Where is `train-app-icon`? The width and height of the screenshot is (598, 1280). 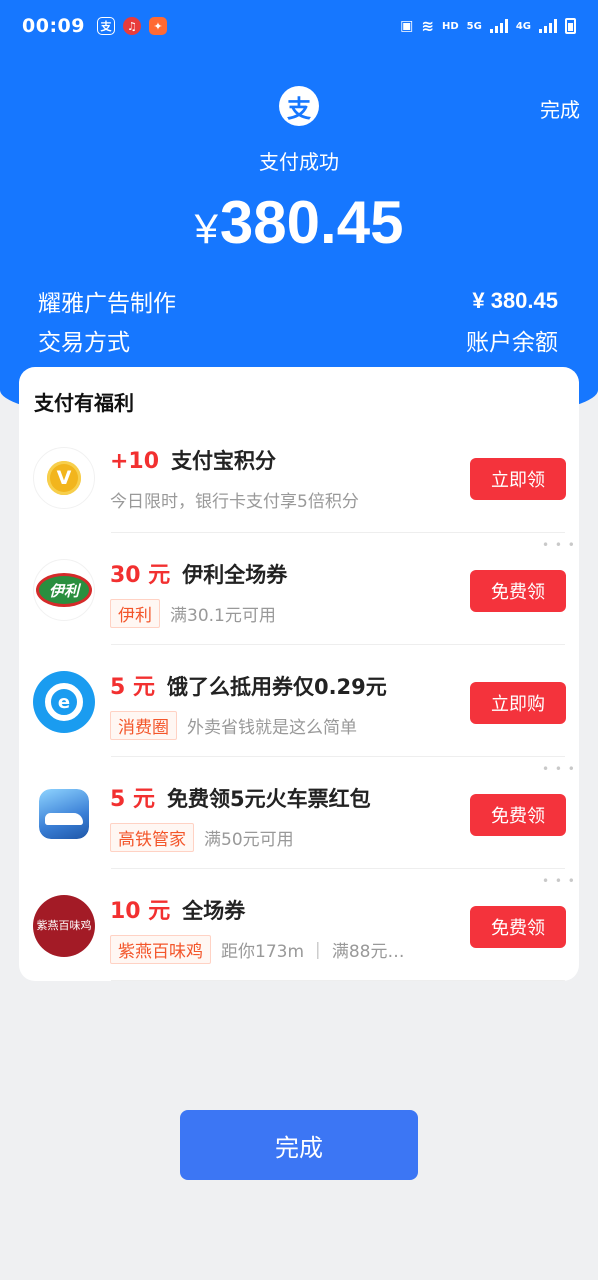 train-app-icon is located at coordinates (64, 814).